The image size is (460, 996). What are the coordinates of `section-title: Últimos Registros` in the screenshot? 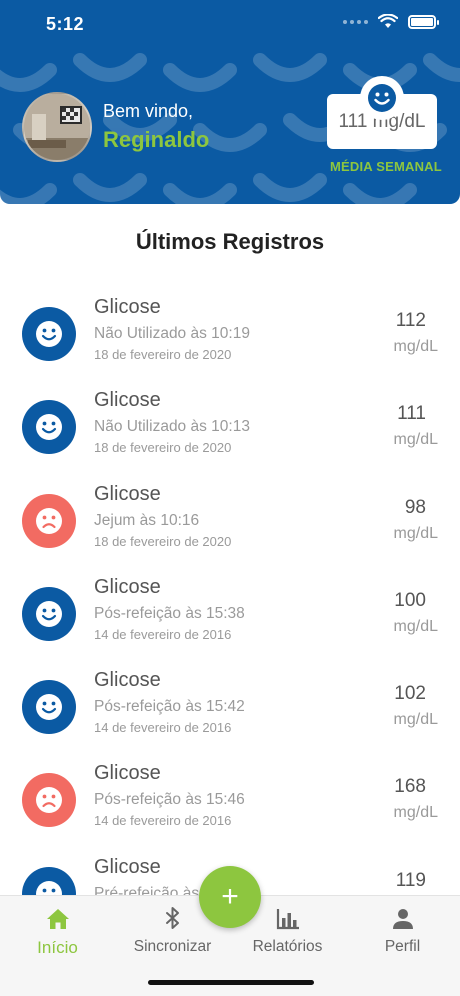 It's located at (230, 241).